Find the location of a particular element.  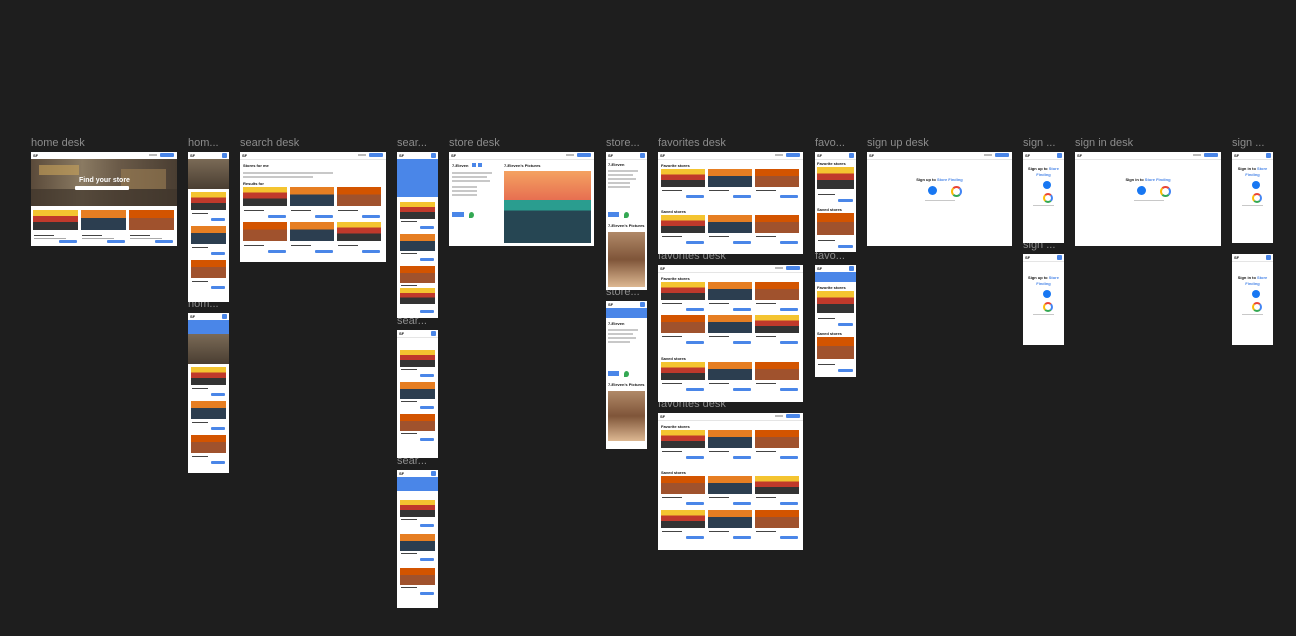

sign-up-button is located at coordinates (1211, 155).